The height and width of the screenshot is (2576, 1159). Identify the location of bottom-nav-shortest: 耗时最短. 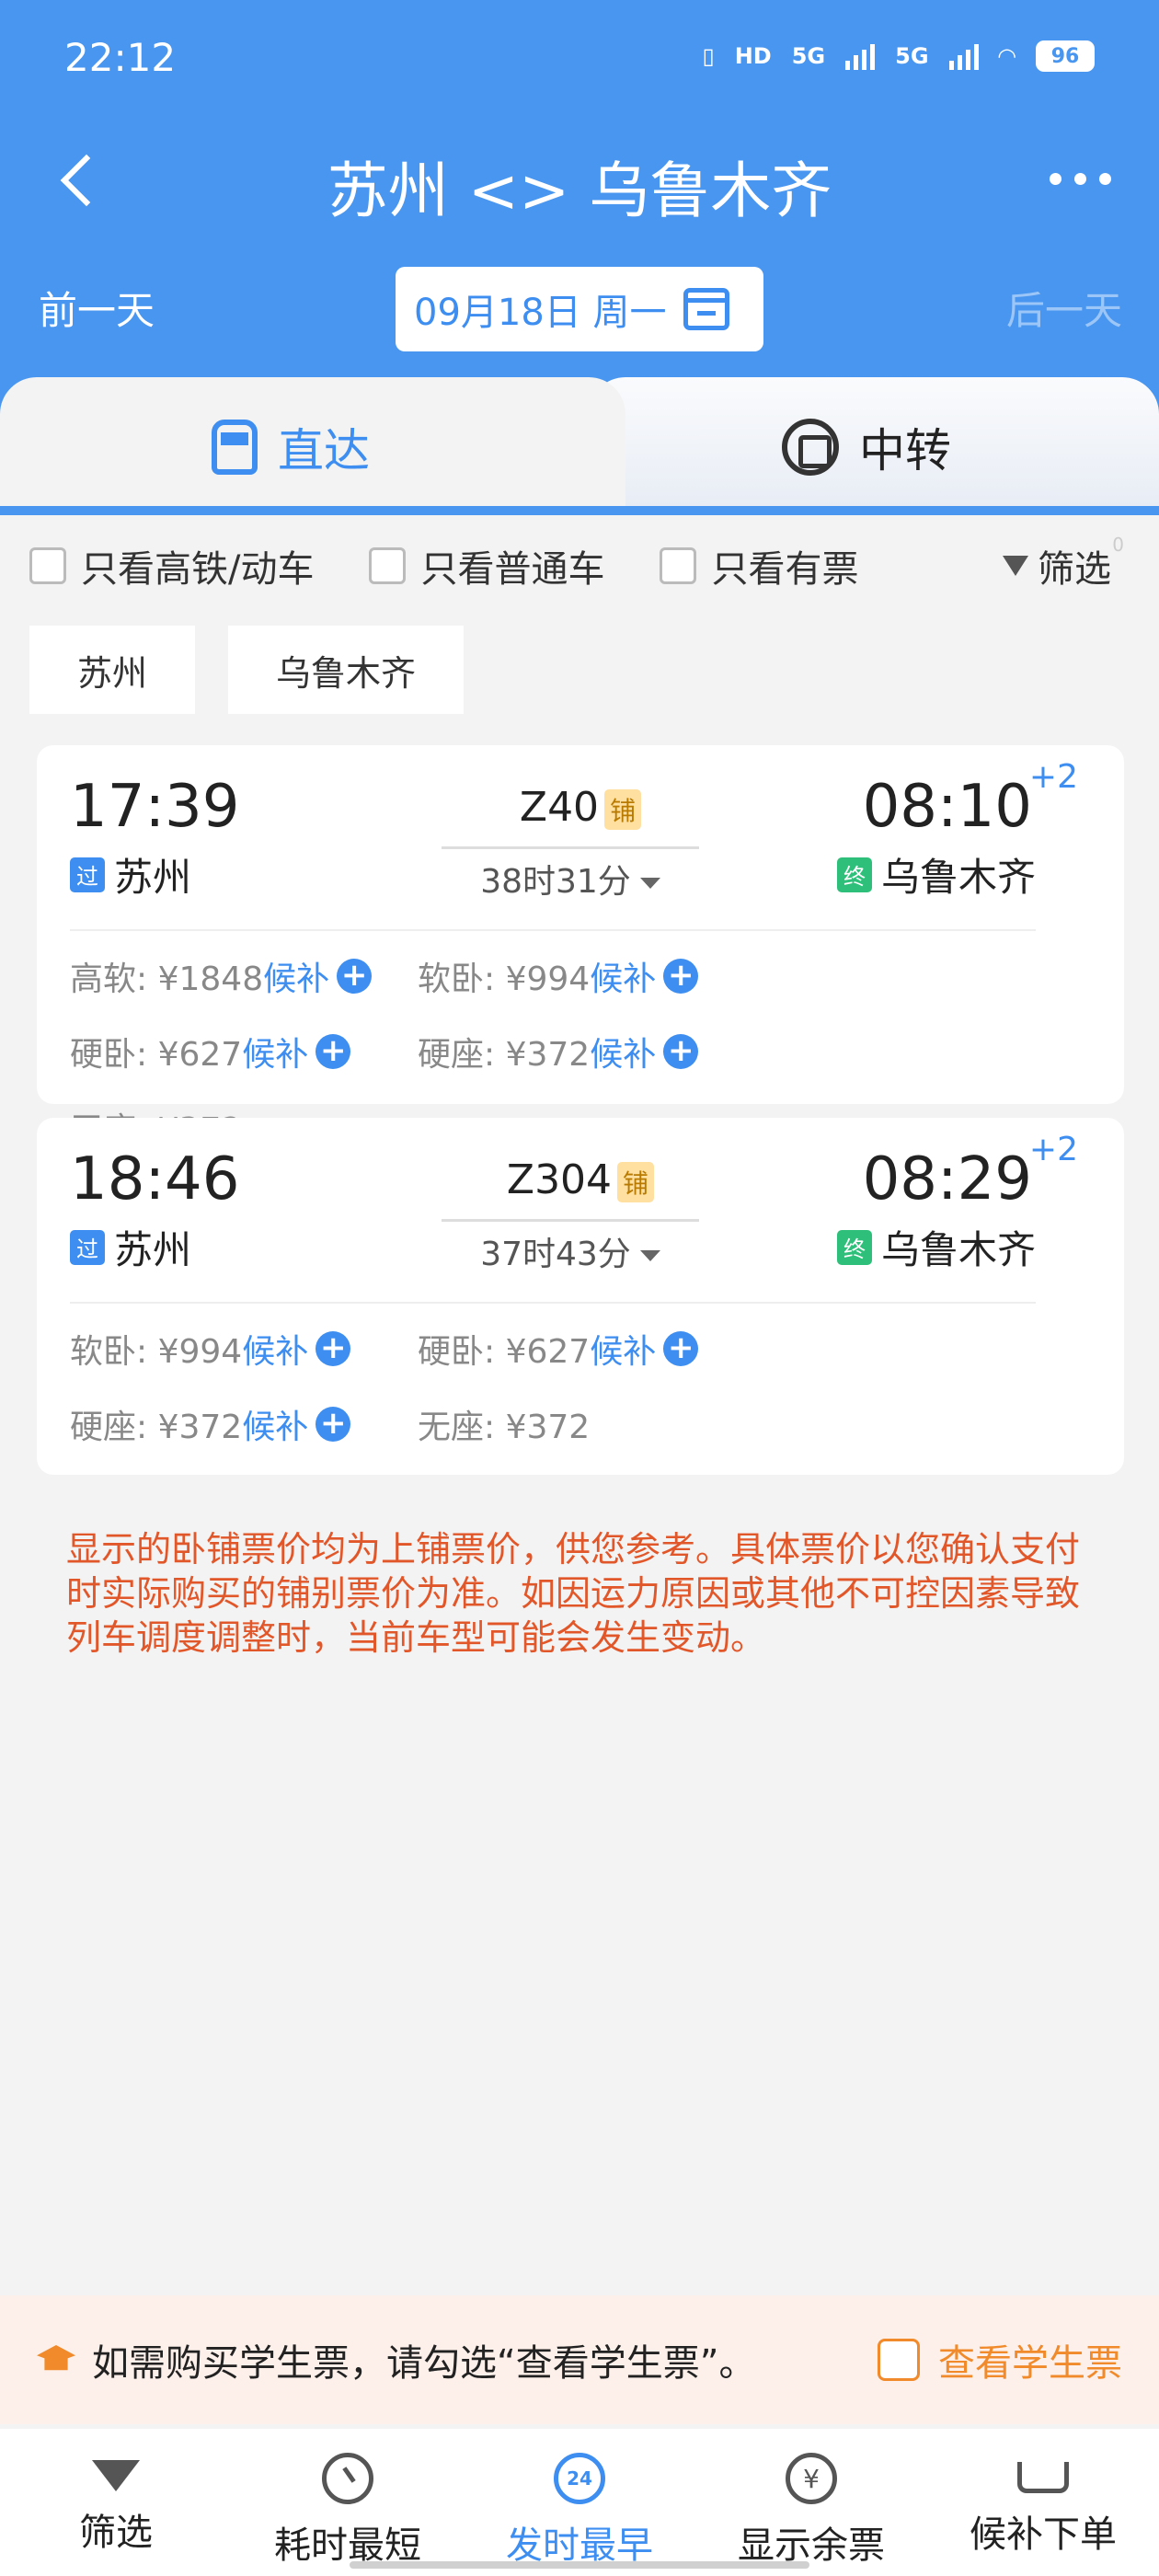
(348, 2502).